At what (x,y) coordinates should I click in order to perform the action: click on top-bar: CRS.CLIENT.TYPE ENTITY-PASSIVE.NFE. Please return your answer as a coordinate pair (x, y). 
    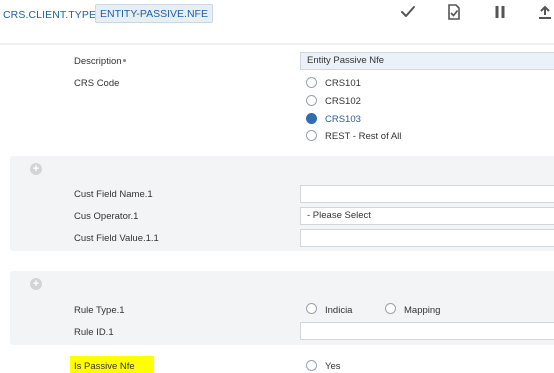
    Looking at the image, I should click on (277, 21).